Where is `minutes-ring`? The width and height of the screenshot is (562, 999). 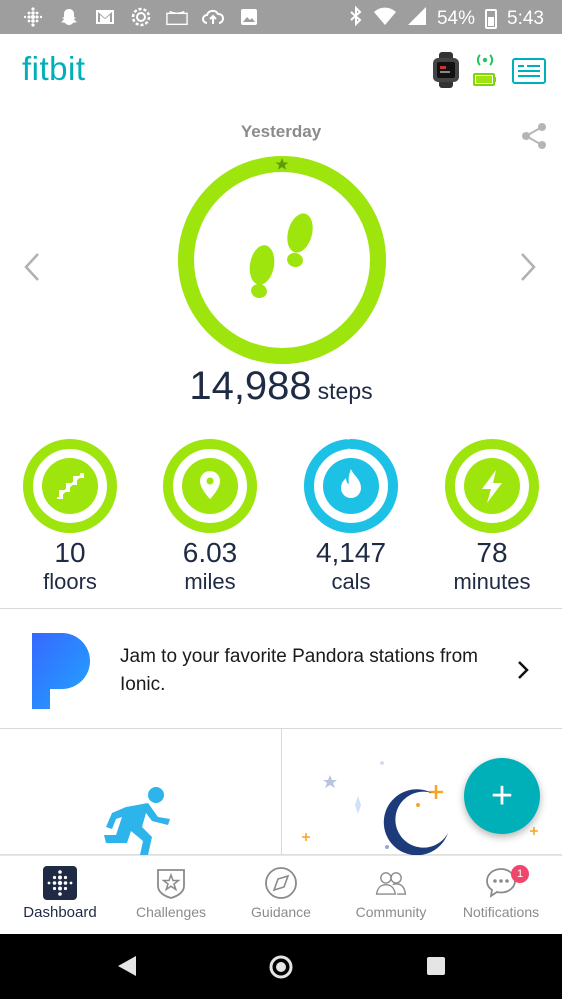
minutes-ring is located at coordinates (492, 486).